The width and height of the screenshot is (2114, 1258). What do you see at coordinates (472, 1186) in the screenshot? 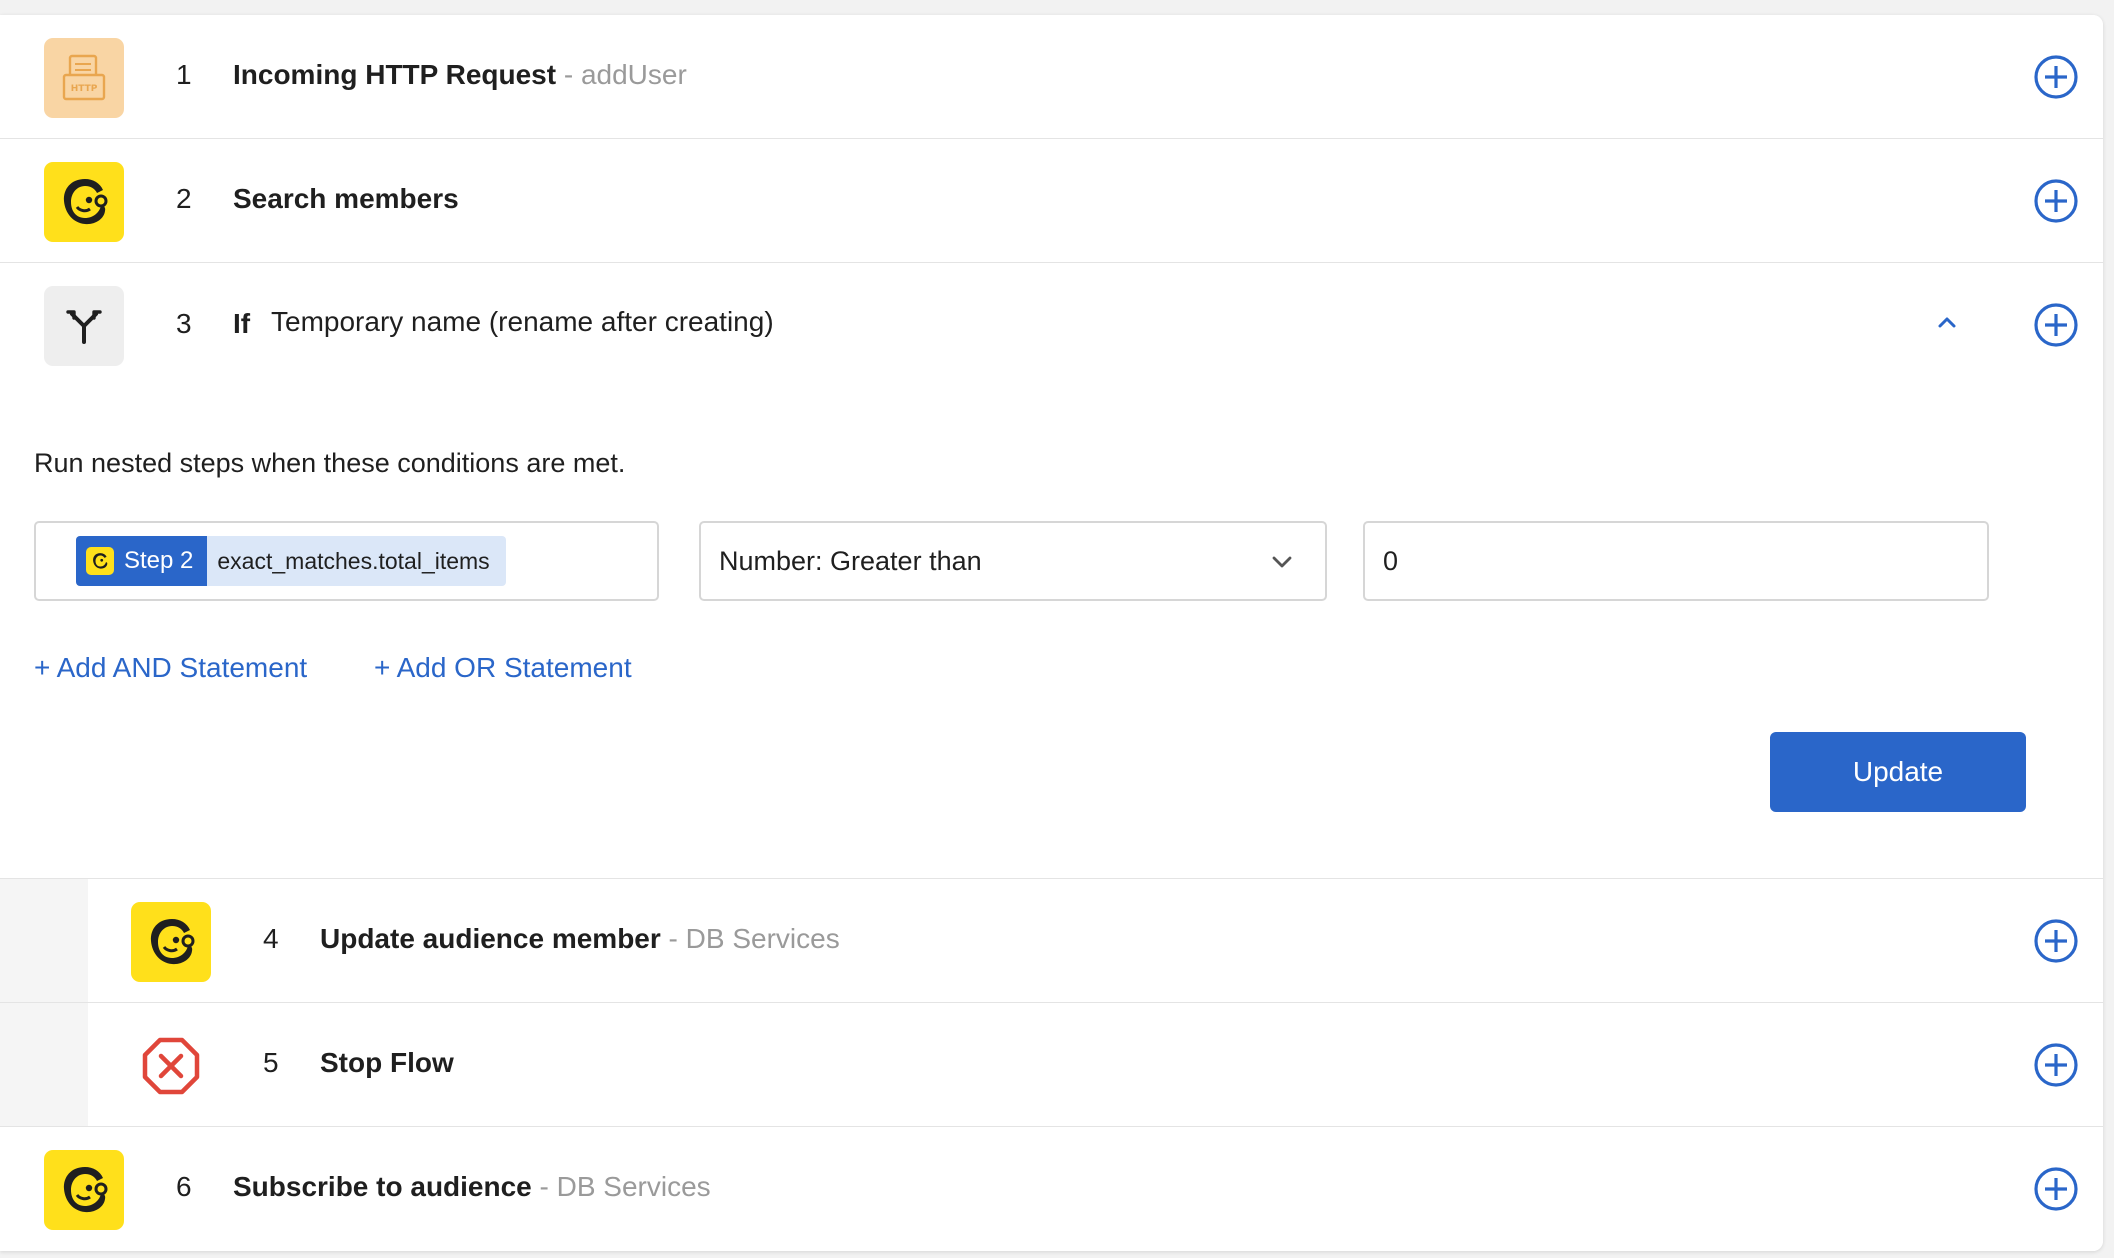
I see `step-title: Subscribe to audience - DB Services` at bounding box center [472, 1186].